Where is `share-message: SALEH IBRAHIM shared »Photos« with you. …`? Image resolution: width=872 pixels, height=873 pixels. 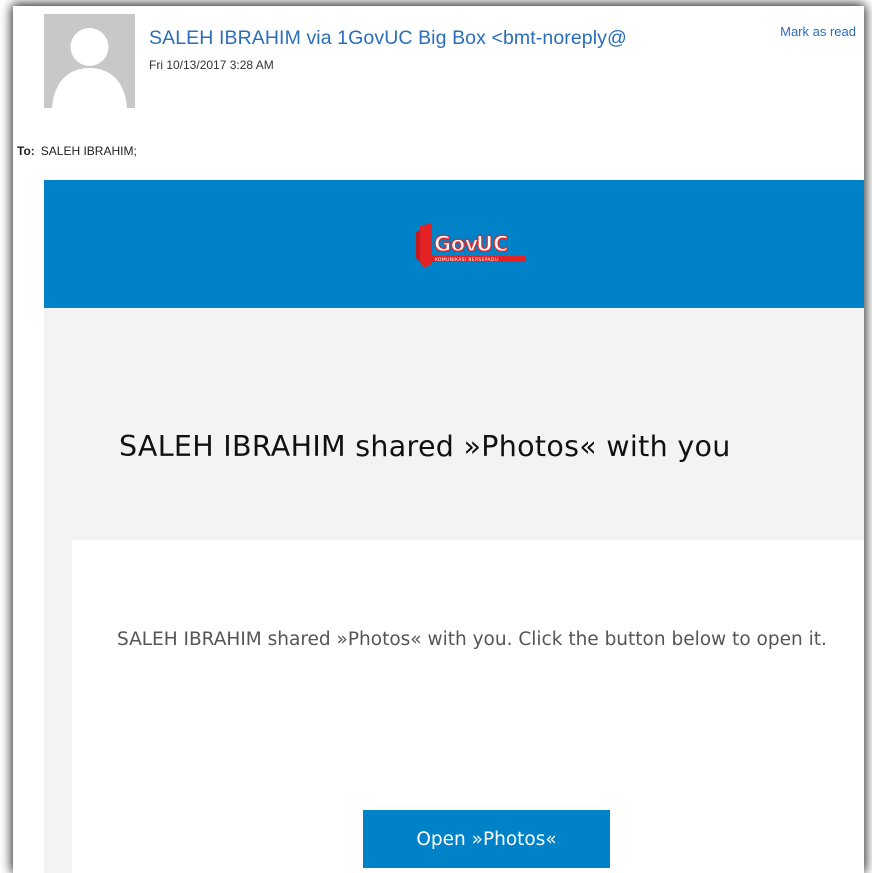
share-message: SALEH IBRAHIM shared »Photos« with you. … is located at coordinates (472, 639).